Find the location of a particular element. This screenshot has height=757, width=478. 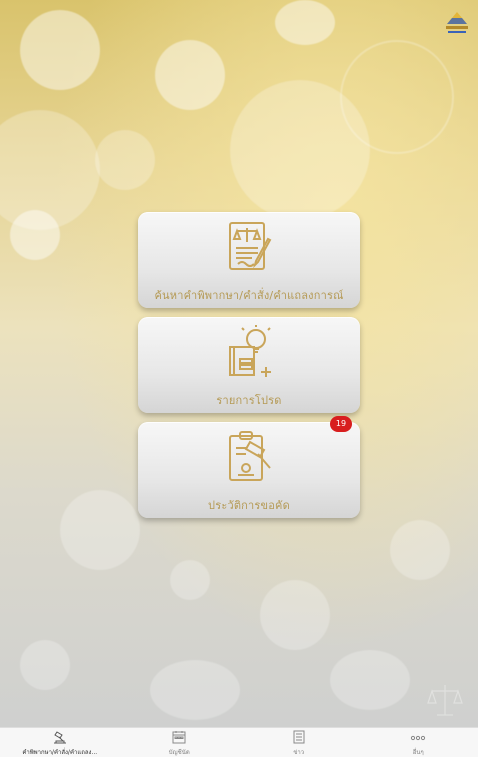

clipboard-gavel-icon is located at coordinates (250, 456).